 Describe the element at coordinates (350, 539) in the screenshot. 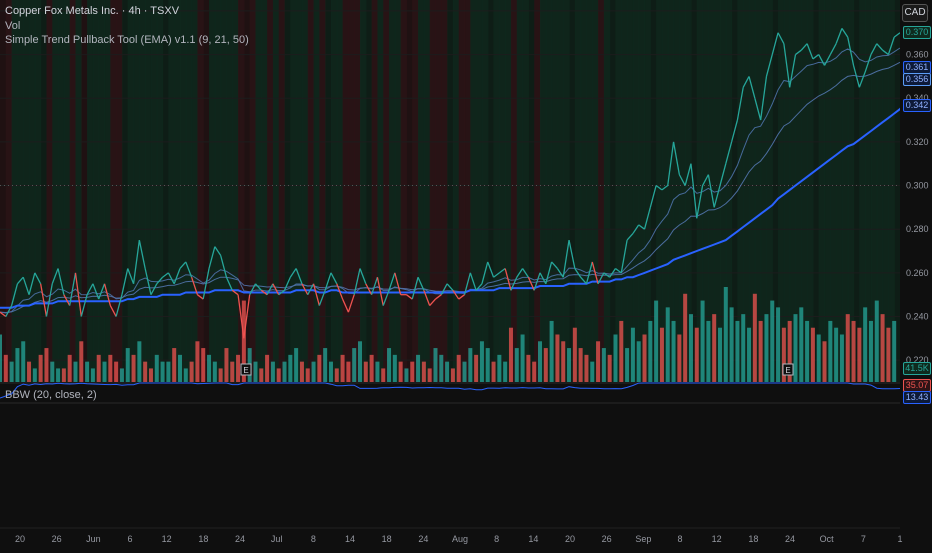

I see `time-axis-label: 14` at that location.